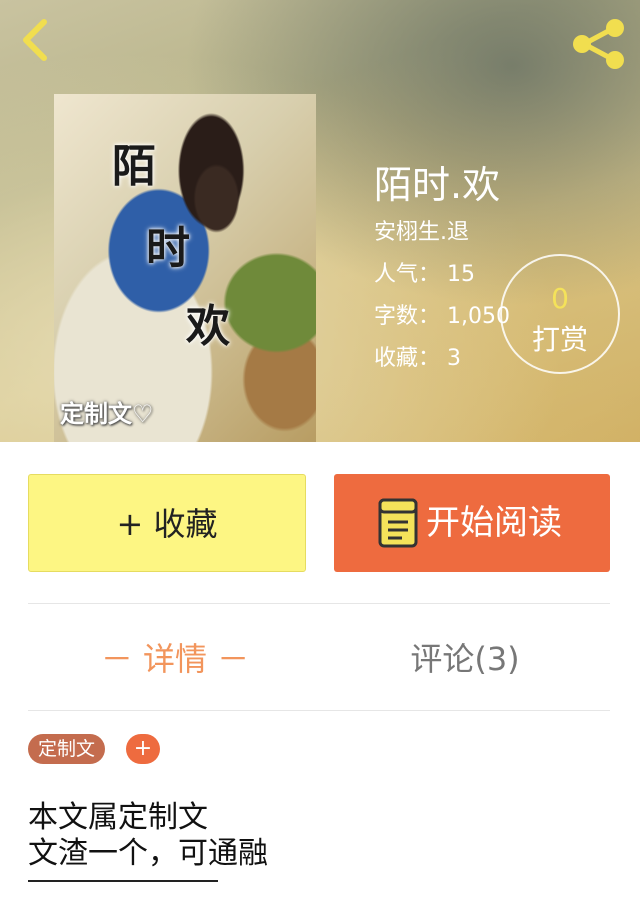  I want to click on collect-button: + 收藏, so click(167, 523).